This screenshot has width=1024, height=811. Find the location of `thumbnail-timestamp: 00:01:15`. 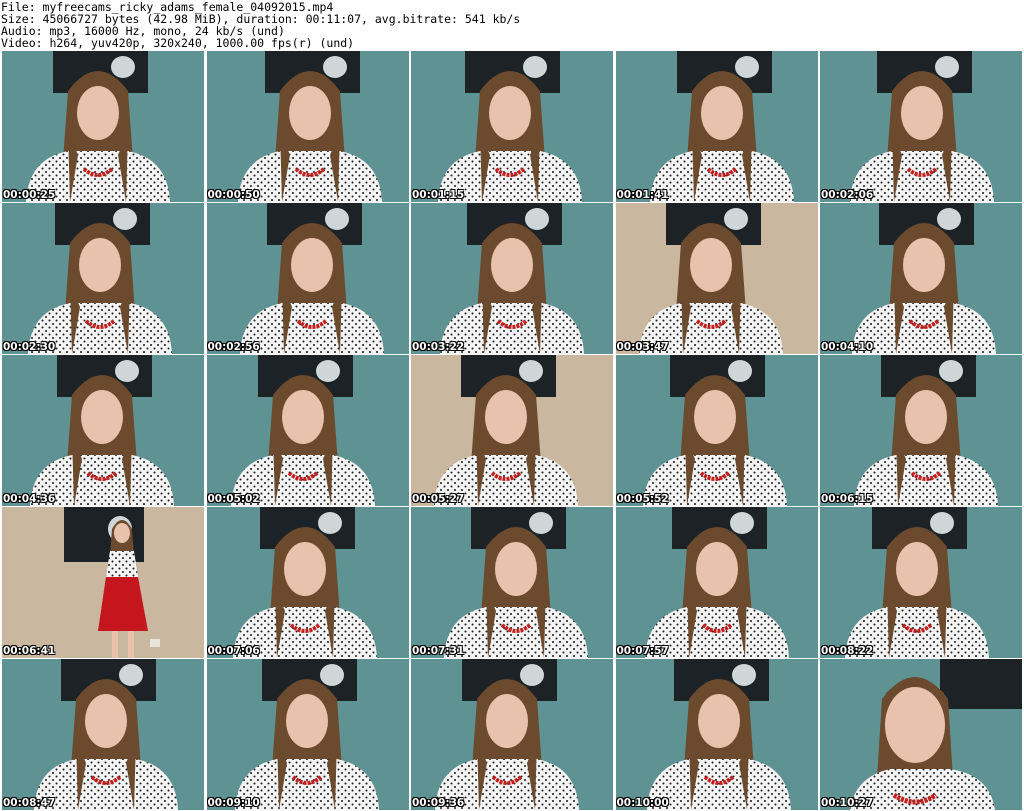

thumbnail-timestamp: 00:01:15 is located at coordinates (438, 195).